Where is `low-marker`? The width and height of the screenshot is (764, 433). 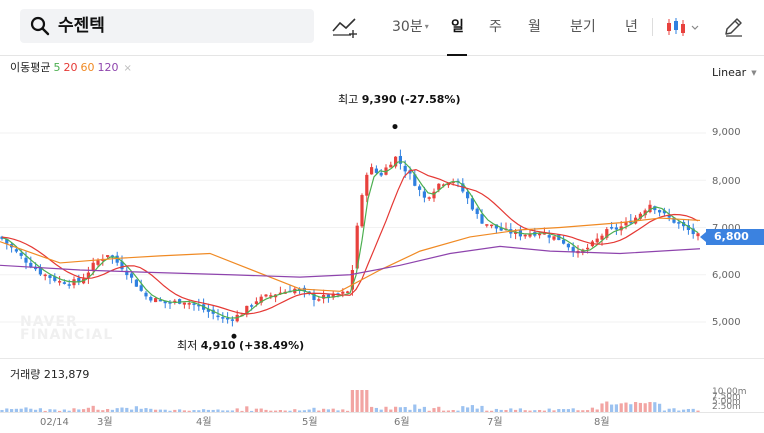 low-marker is located at coordinates (234, 336).